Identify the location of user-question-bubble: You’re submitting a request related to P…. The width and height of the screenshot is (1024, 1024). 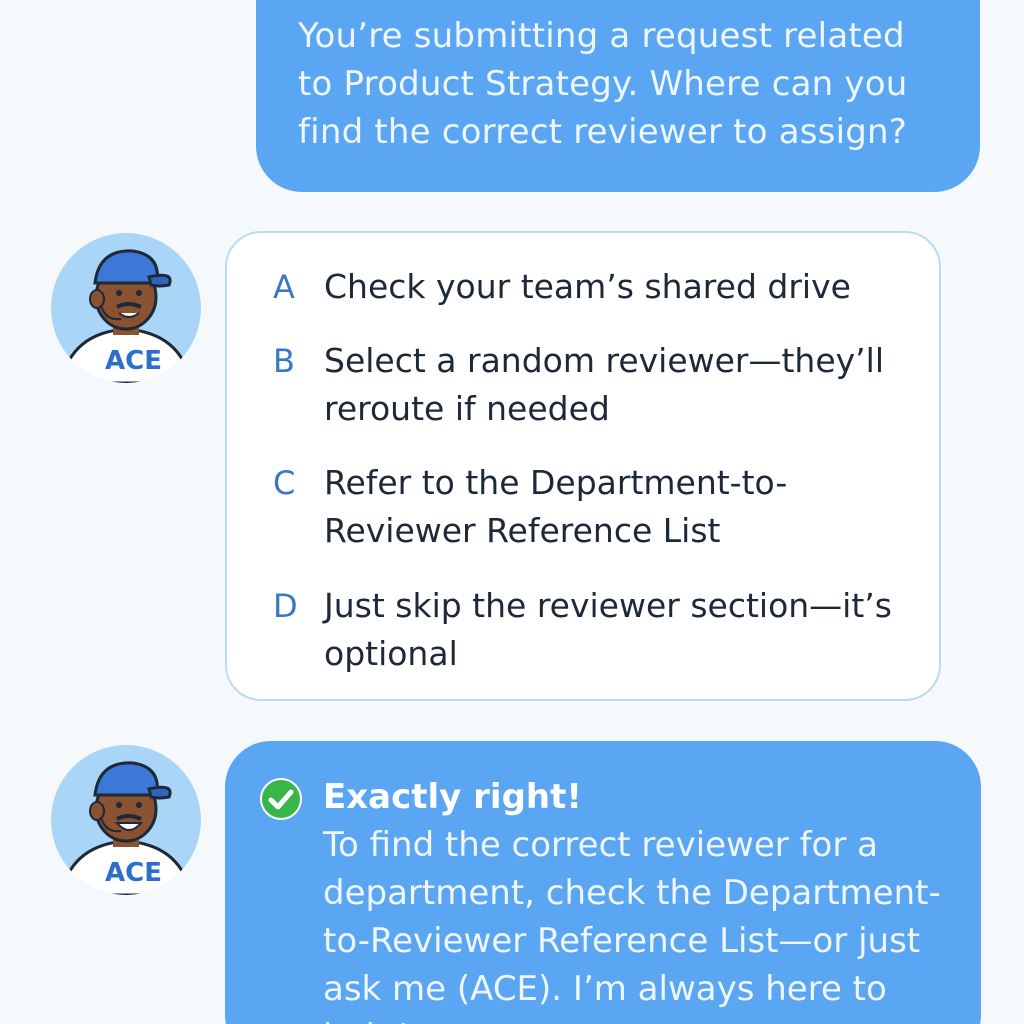
(618, 96).